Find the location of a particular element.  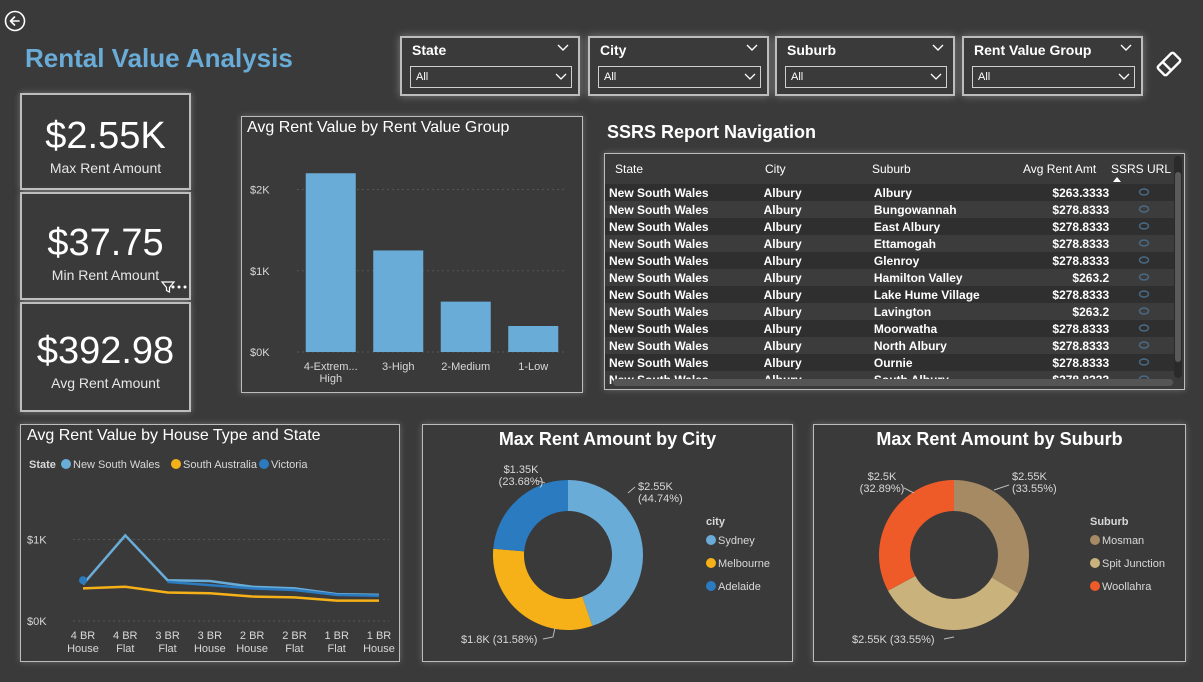

ssrs-title: SSRS Report Navigation is located at coordinates (712, 132).